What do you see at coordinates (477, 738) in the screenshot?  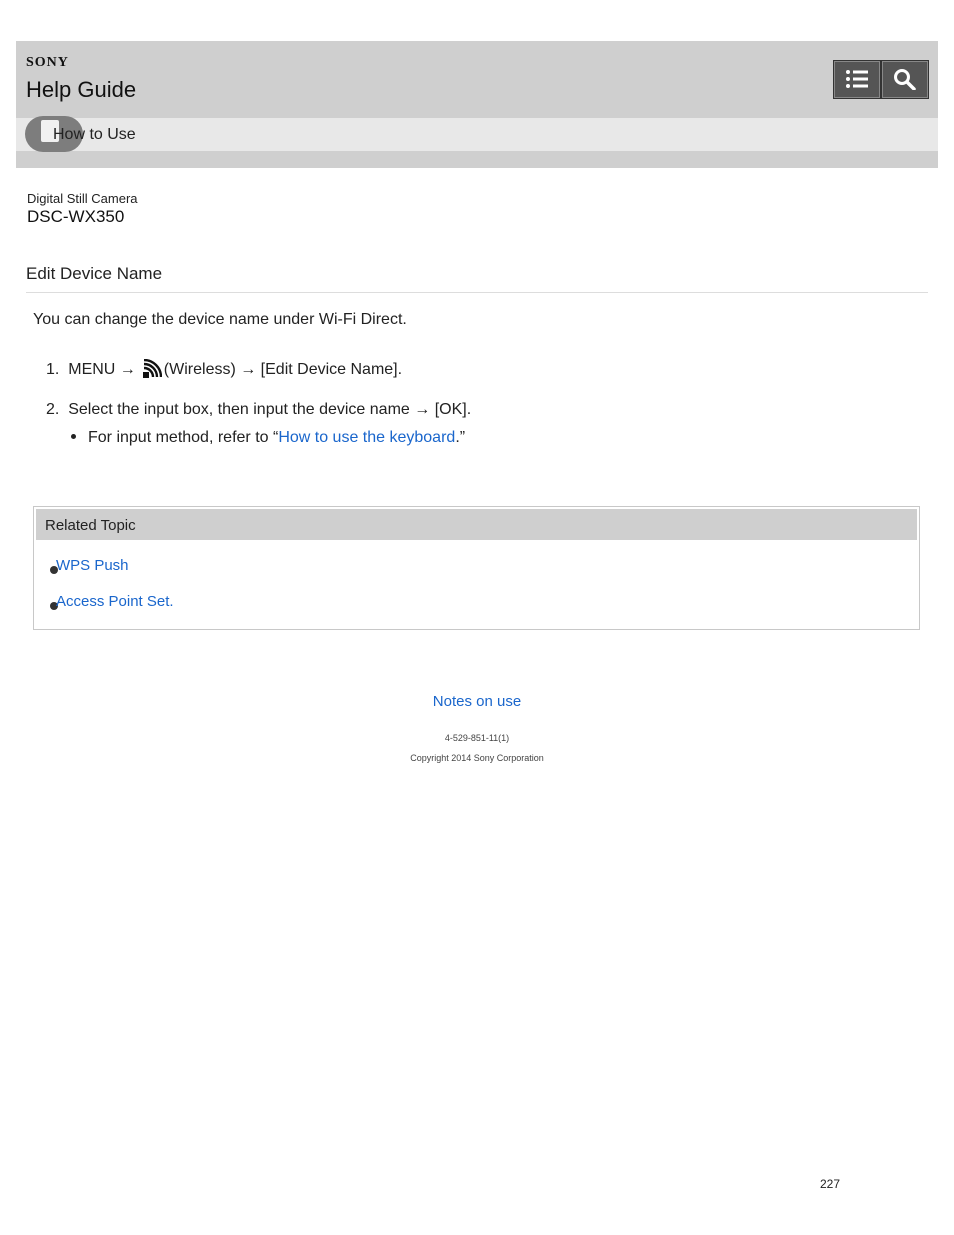 I see `document-code: 4-529-851-11(1)` at bounding box center [477, 738].